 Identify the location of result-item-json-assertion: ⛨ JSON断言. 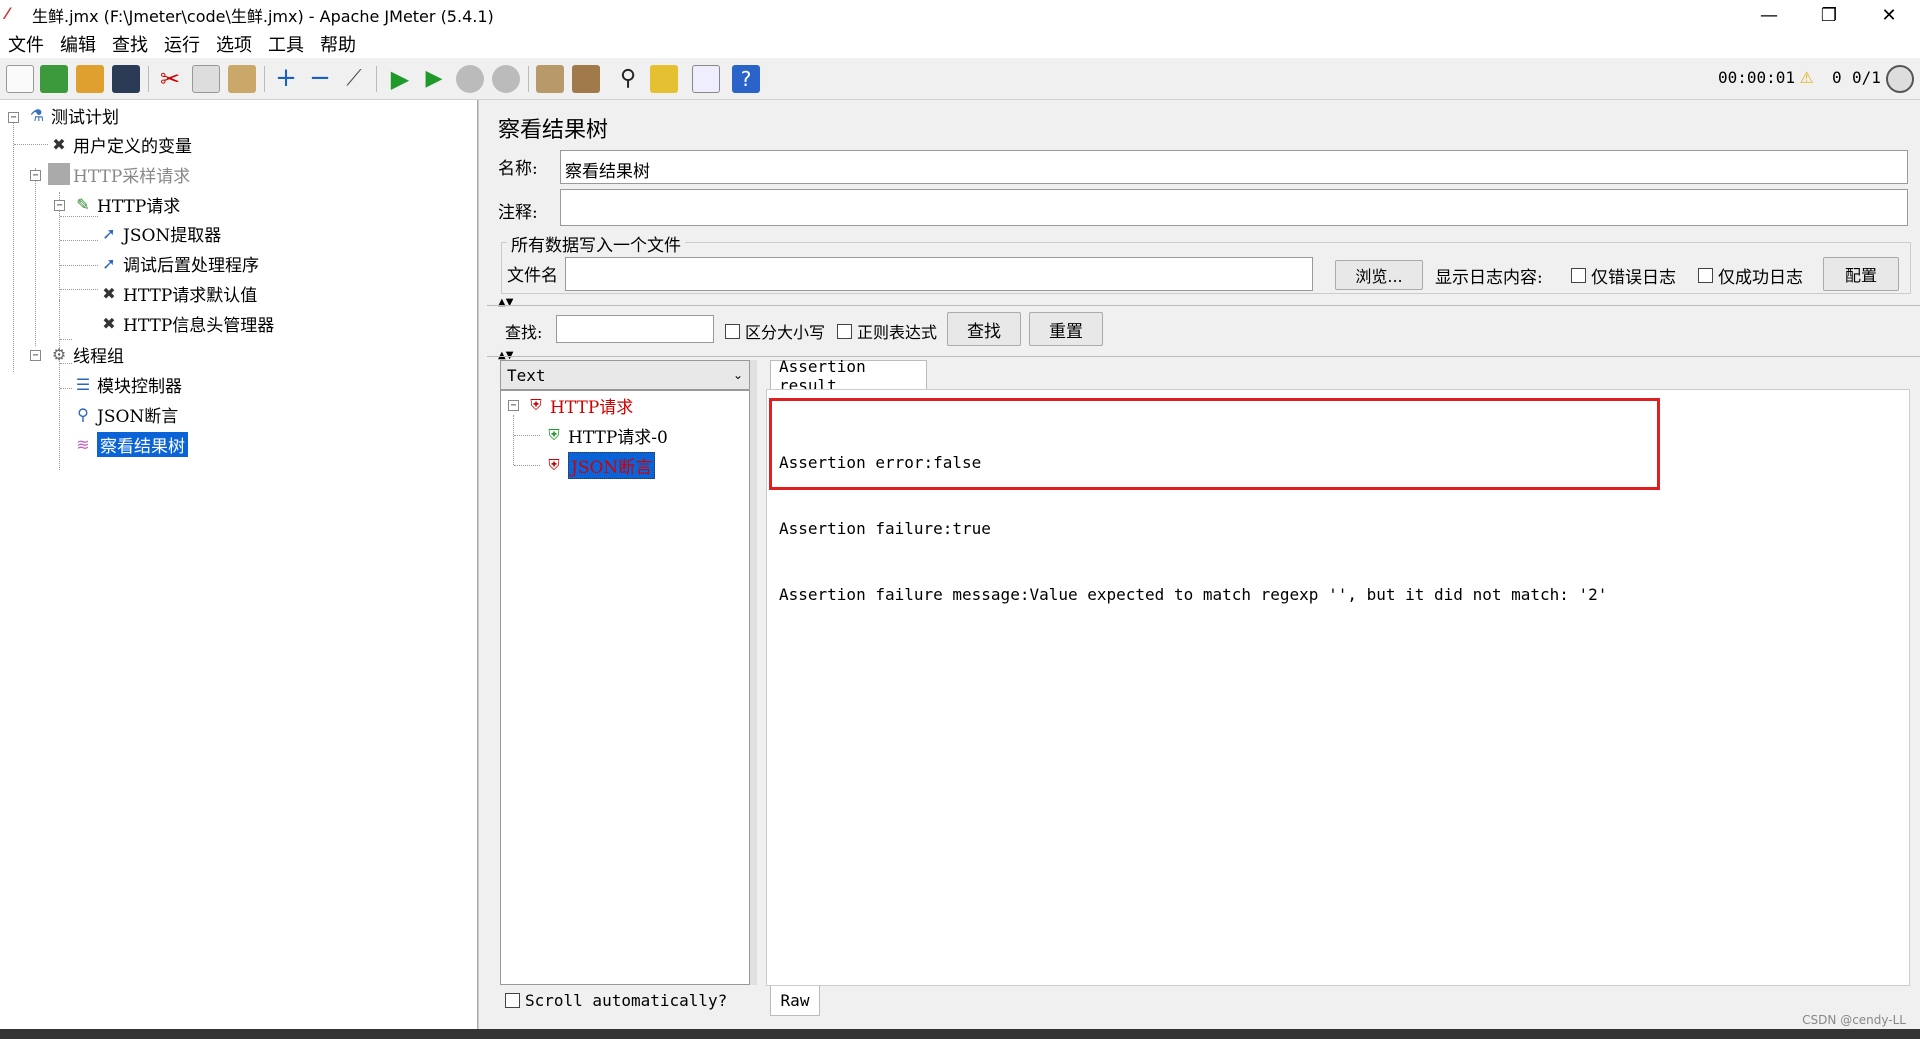
(599, 465).